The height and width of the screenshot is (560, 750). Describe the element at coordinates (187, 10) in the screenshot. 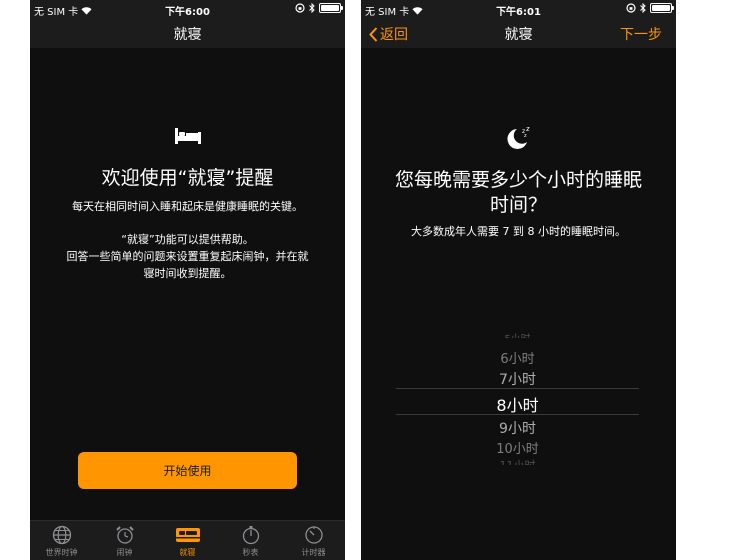

I see `status-bar: 无 SIM 卡 下午6:00` at that location.